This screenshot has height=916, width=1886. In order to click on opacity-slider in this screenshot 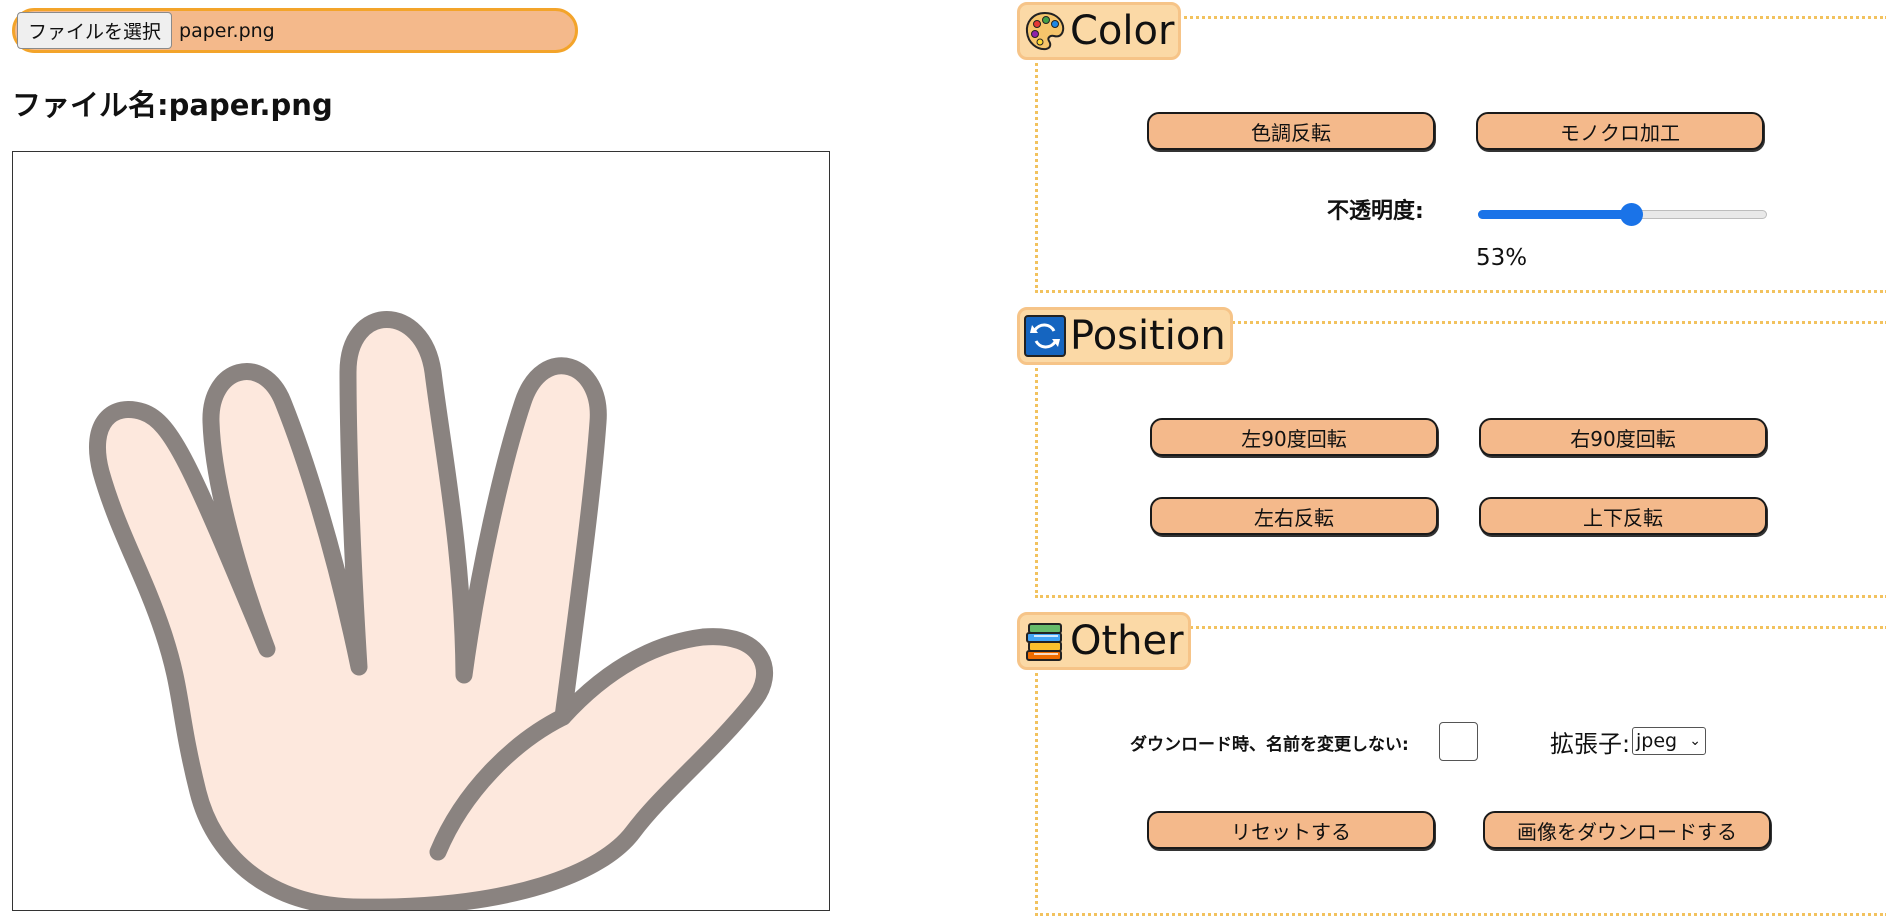, I will do `click(1622, 214)`.